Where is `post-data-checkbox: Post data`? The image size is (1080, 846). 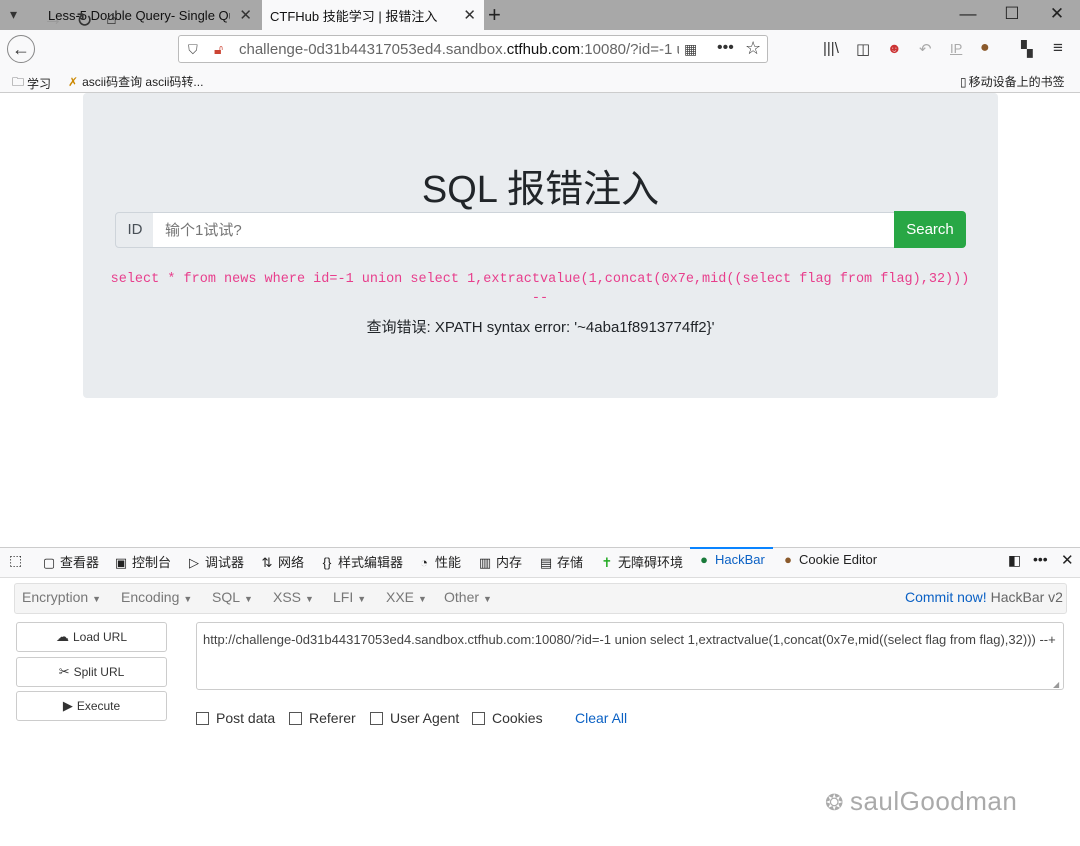 post-data-checkbox: Post data is located at coordinates (235, 718).